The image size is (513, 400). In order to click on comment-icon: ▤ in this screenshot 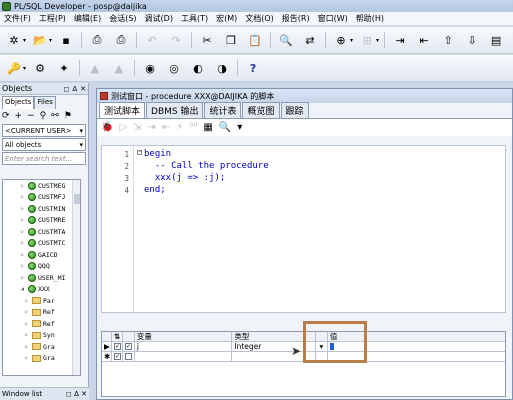, I will do `click(496, 40)`.